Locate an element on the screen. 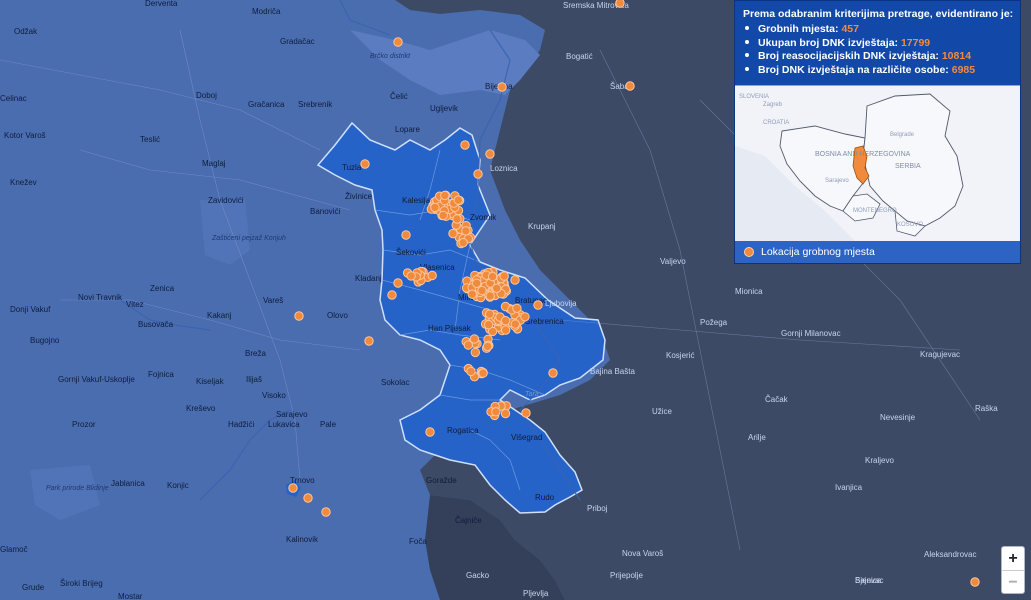 This screenshot has width=1031, height=600. label-gornji-vakuf: Gornji Vakuf-Uskoplje is located at coordinates (96, 379).